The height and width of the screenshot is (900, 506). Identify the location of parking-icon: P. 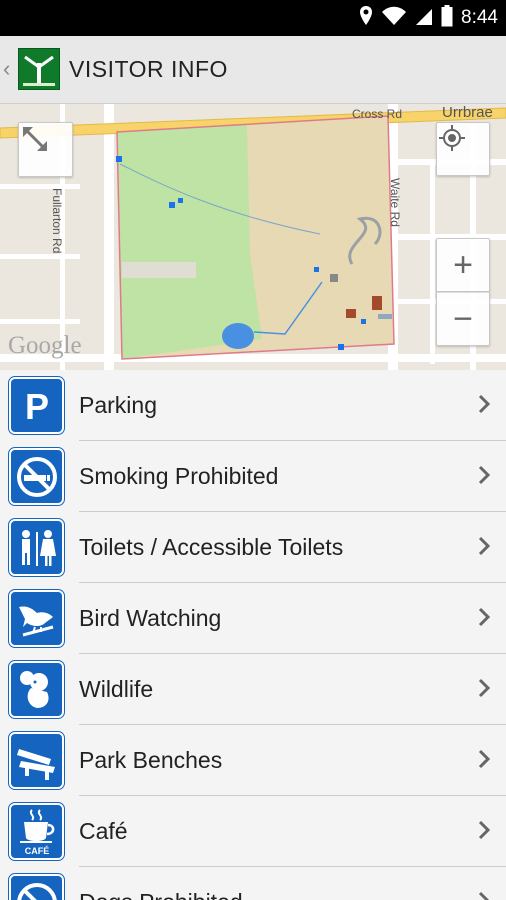
(36, 405).